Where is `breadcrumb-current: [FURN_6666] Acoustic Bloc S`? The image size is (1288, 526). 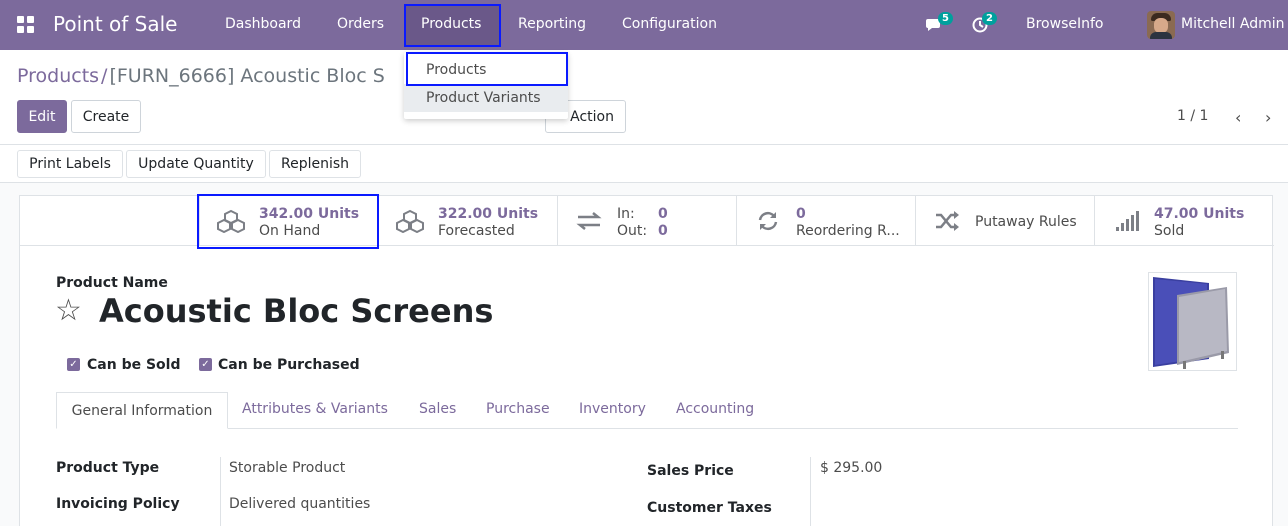 breadcrumb-current: [FURN_6666] Acoustic Bloc S is located at coordinates (247, 76).